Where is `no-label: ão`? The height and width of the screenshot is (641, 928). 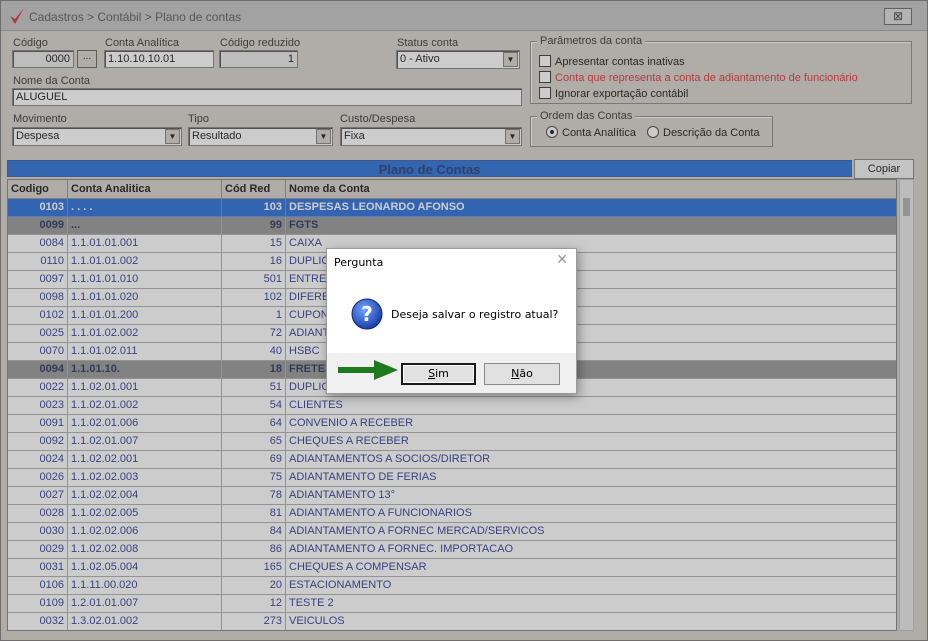
no-label: ão is located at coordinates (526, 373).